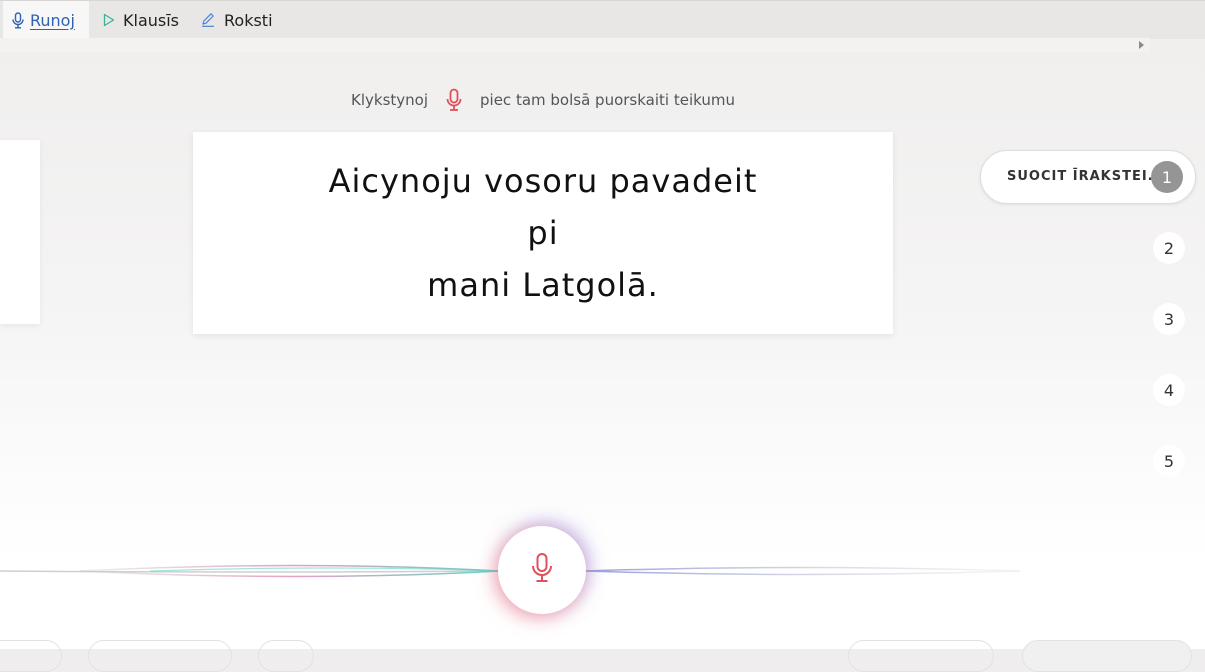  What do you see at coordinates (602, 19) in the screenshot?
I see `tab-bar: Runoj Klausīs Roksti` at bounding box center [602, 19].